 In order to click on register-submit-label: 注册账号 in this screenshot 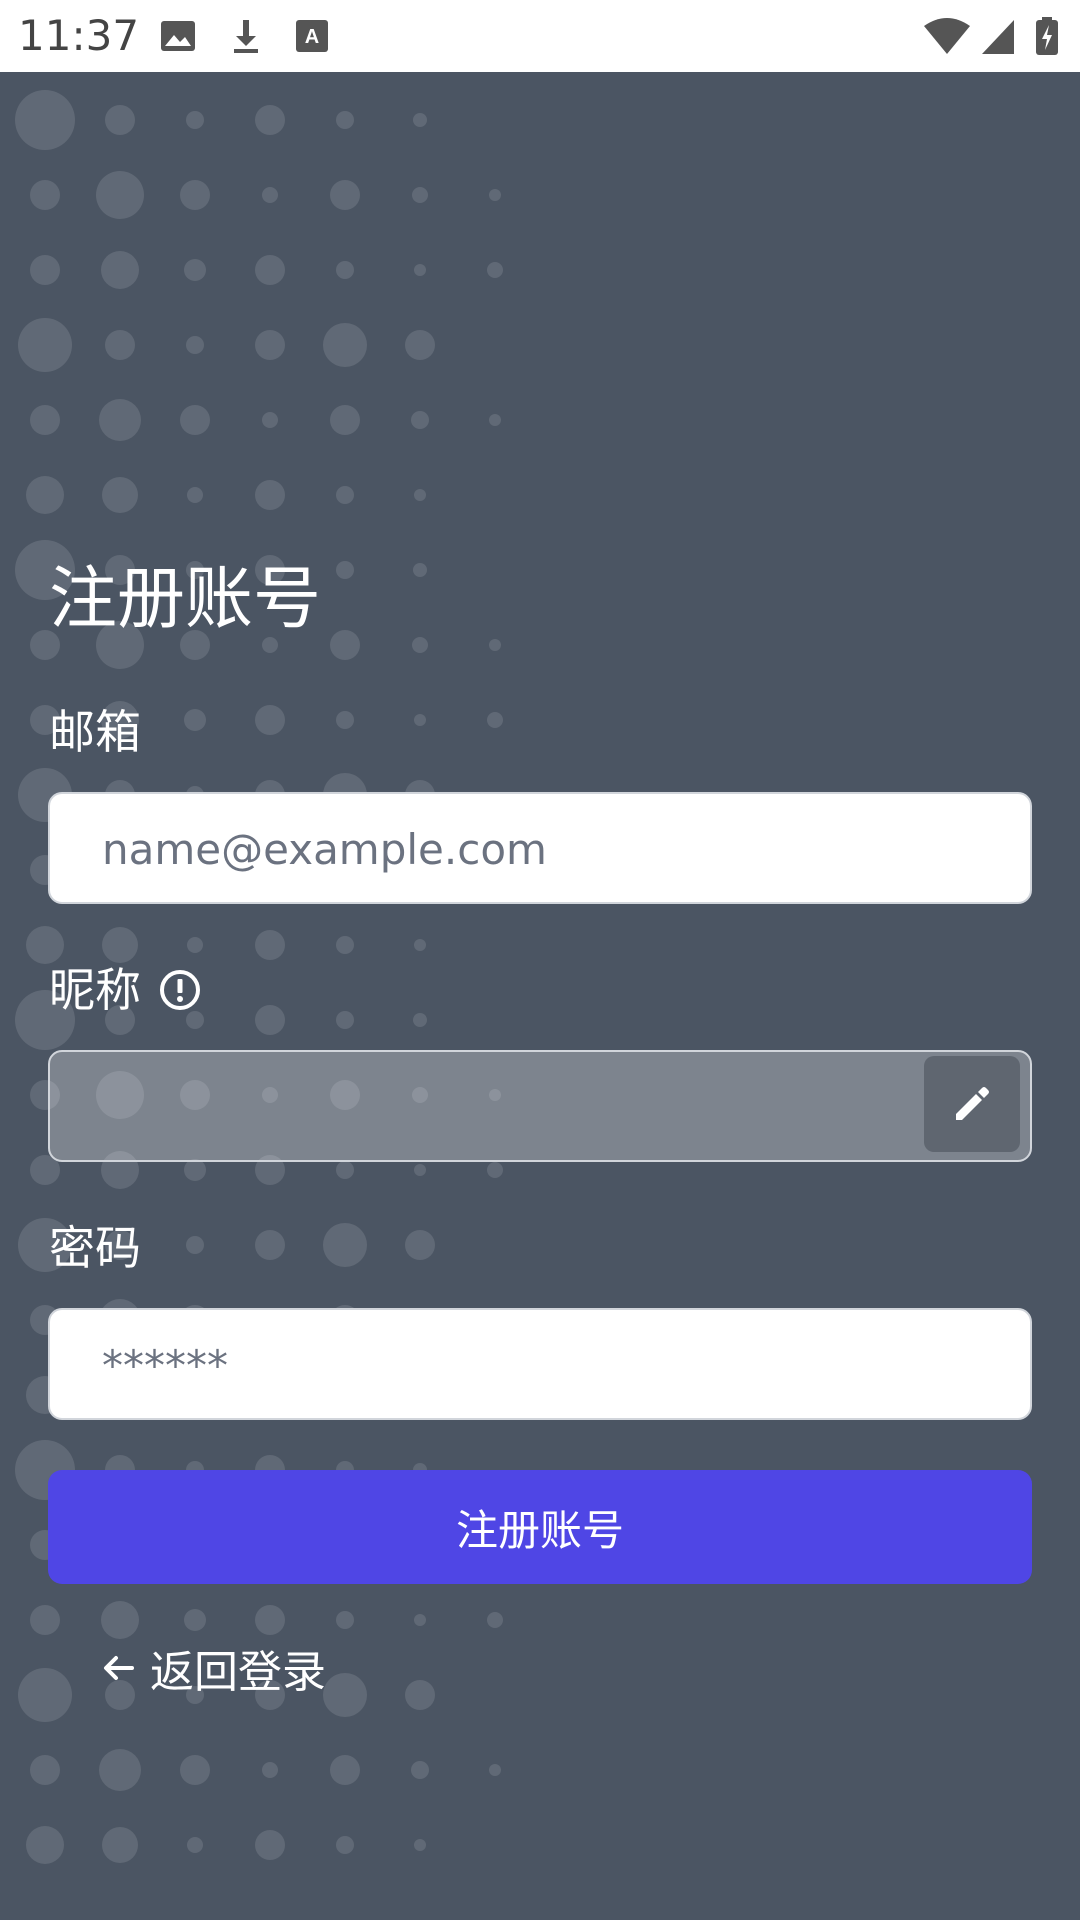, I will do `click(539, 1530)`.